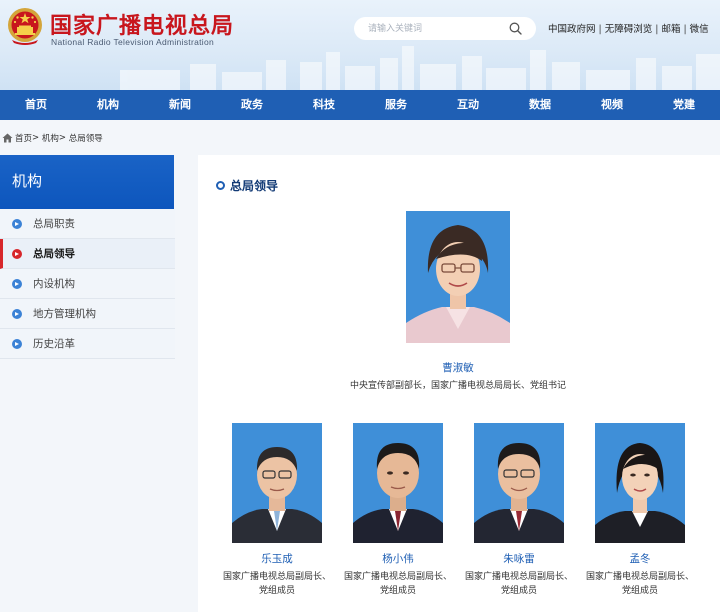  I want to click on sidebar-menu: 总局职责 总局领导 内设机构 地方管理机构 历史沿革, so click(87, 284).